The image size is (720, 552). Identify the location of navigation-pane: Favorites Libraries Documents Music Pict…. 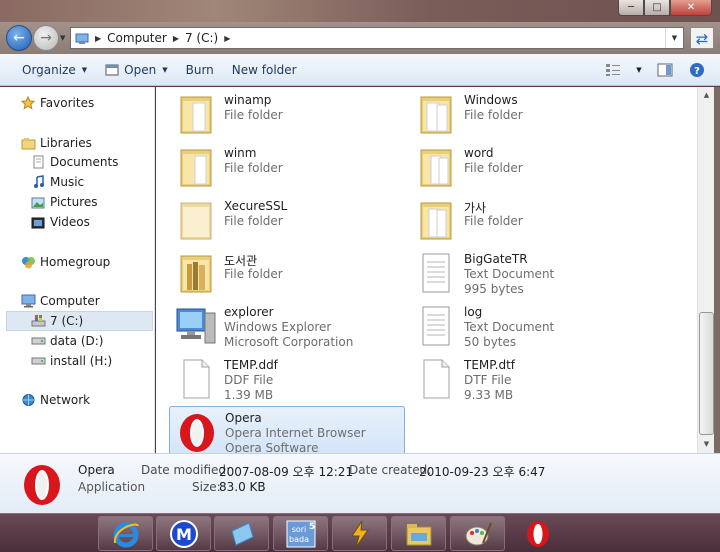
(77, 270).